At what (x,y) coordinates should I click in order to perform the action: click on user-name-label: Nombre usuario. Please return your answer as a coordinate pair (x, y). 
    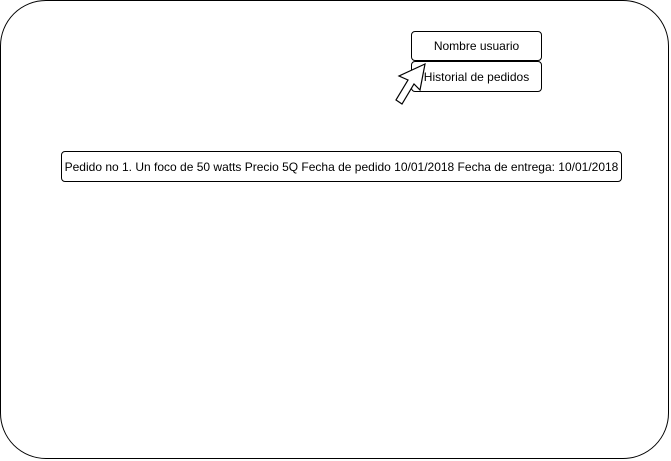
    Looking at the image, I should click on (476, 46).